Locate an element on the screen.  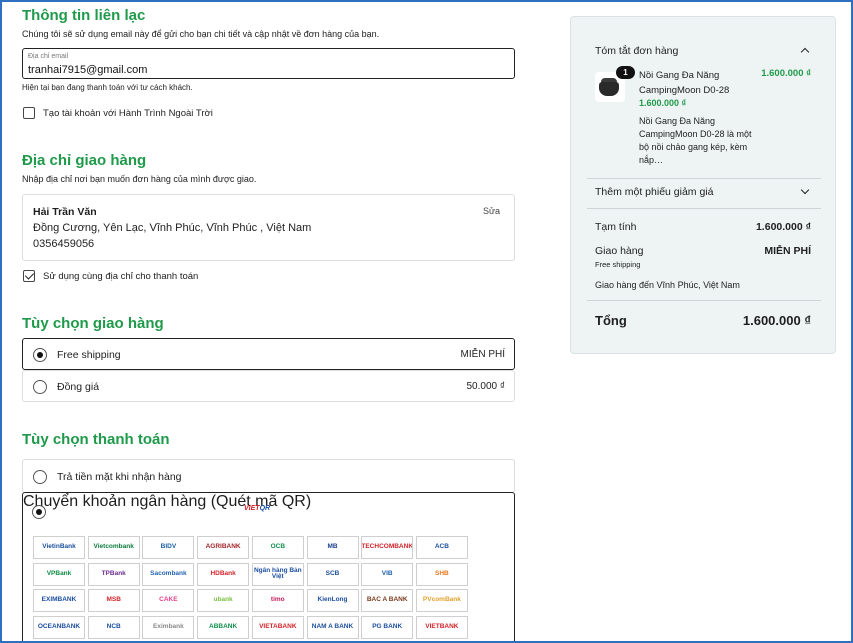
bank-logo: OCEANBANK is located at coordinates (59, 627).